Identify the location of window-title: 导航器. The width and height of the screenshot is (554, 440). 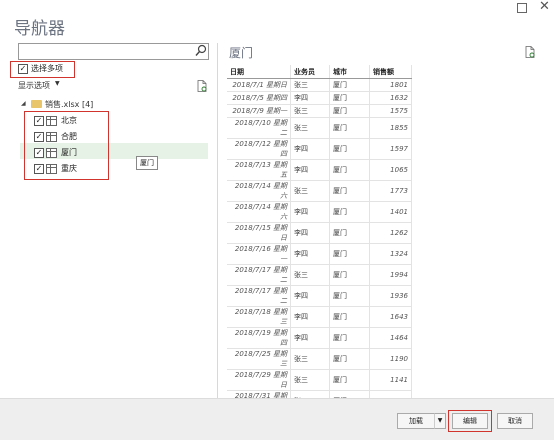
(39, 29).